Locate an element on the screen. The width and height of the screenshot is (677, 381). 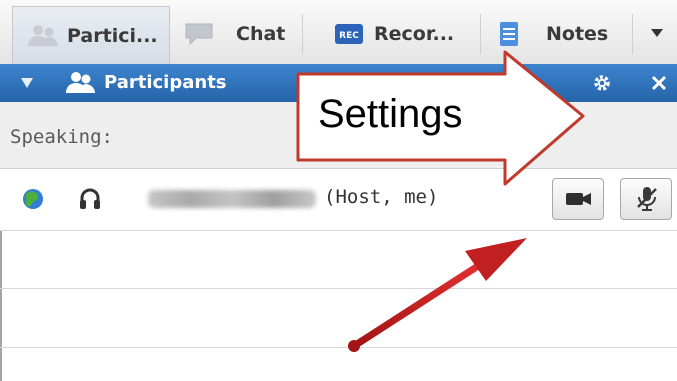
svg-text: REC is located at coordinates (349, 36).